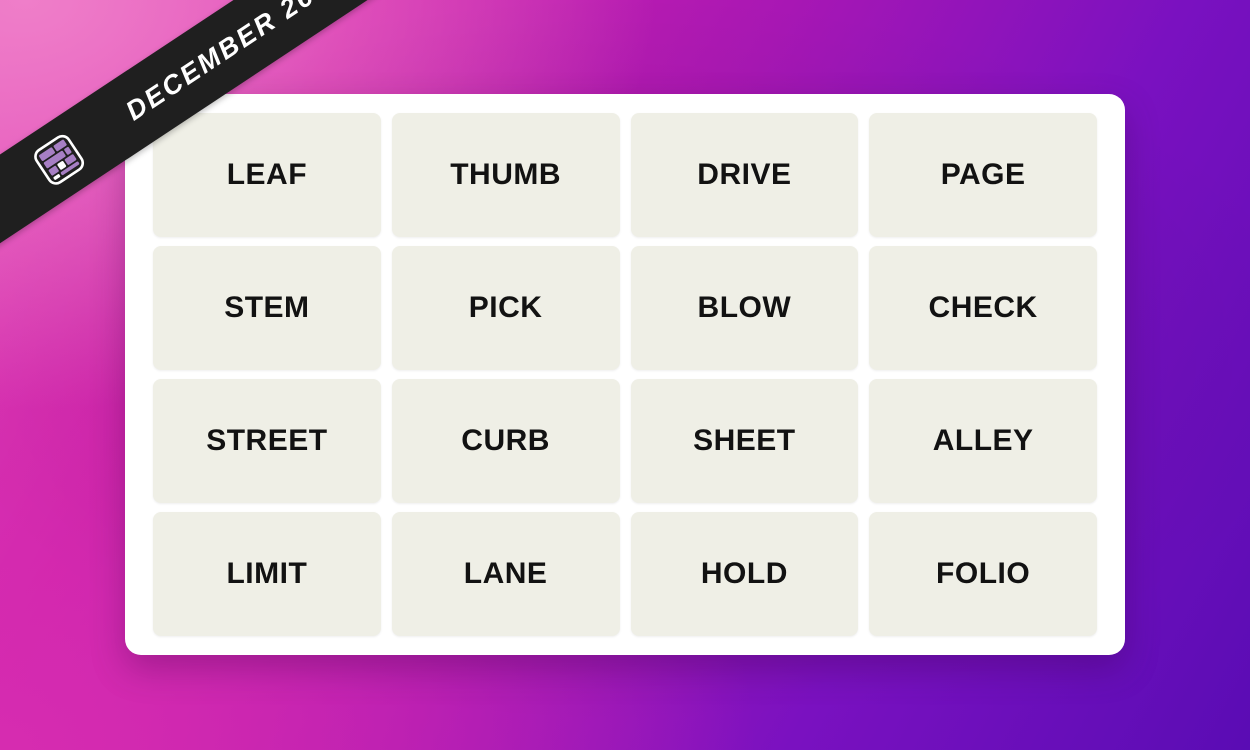  I want to click on word-tile-label: FOLIO, so click(983, 573).